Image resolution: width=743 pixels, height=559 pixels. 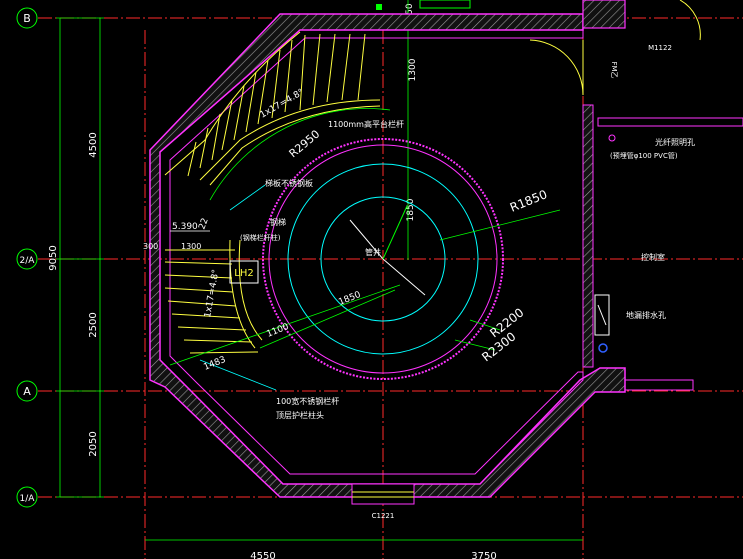 What do you see at coordinates (383, 516) in the screenshot?
I see `window-label: C1221` at bounding box center [383, 516].